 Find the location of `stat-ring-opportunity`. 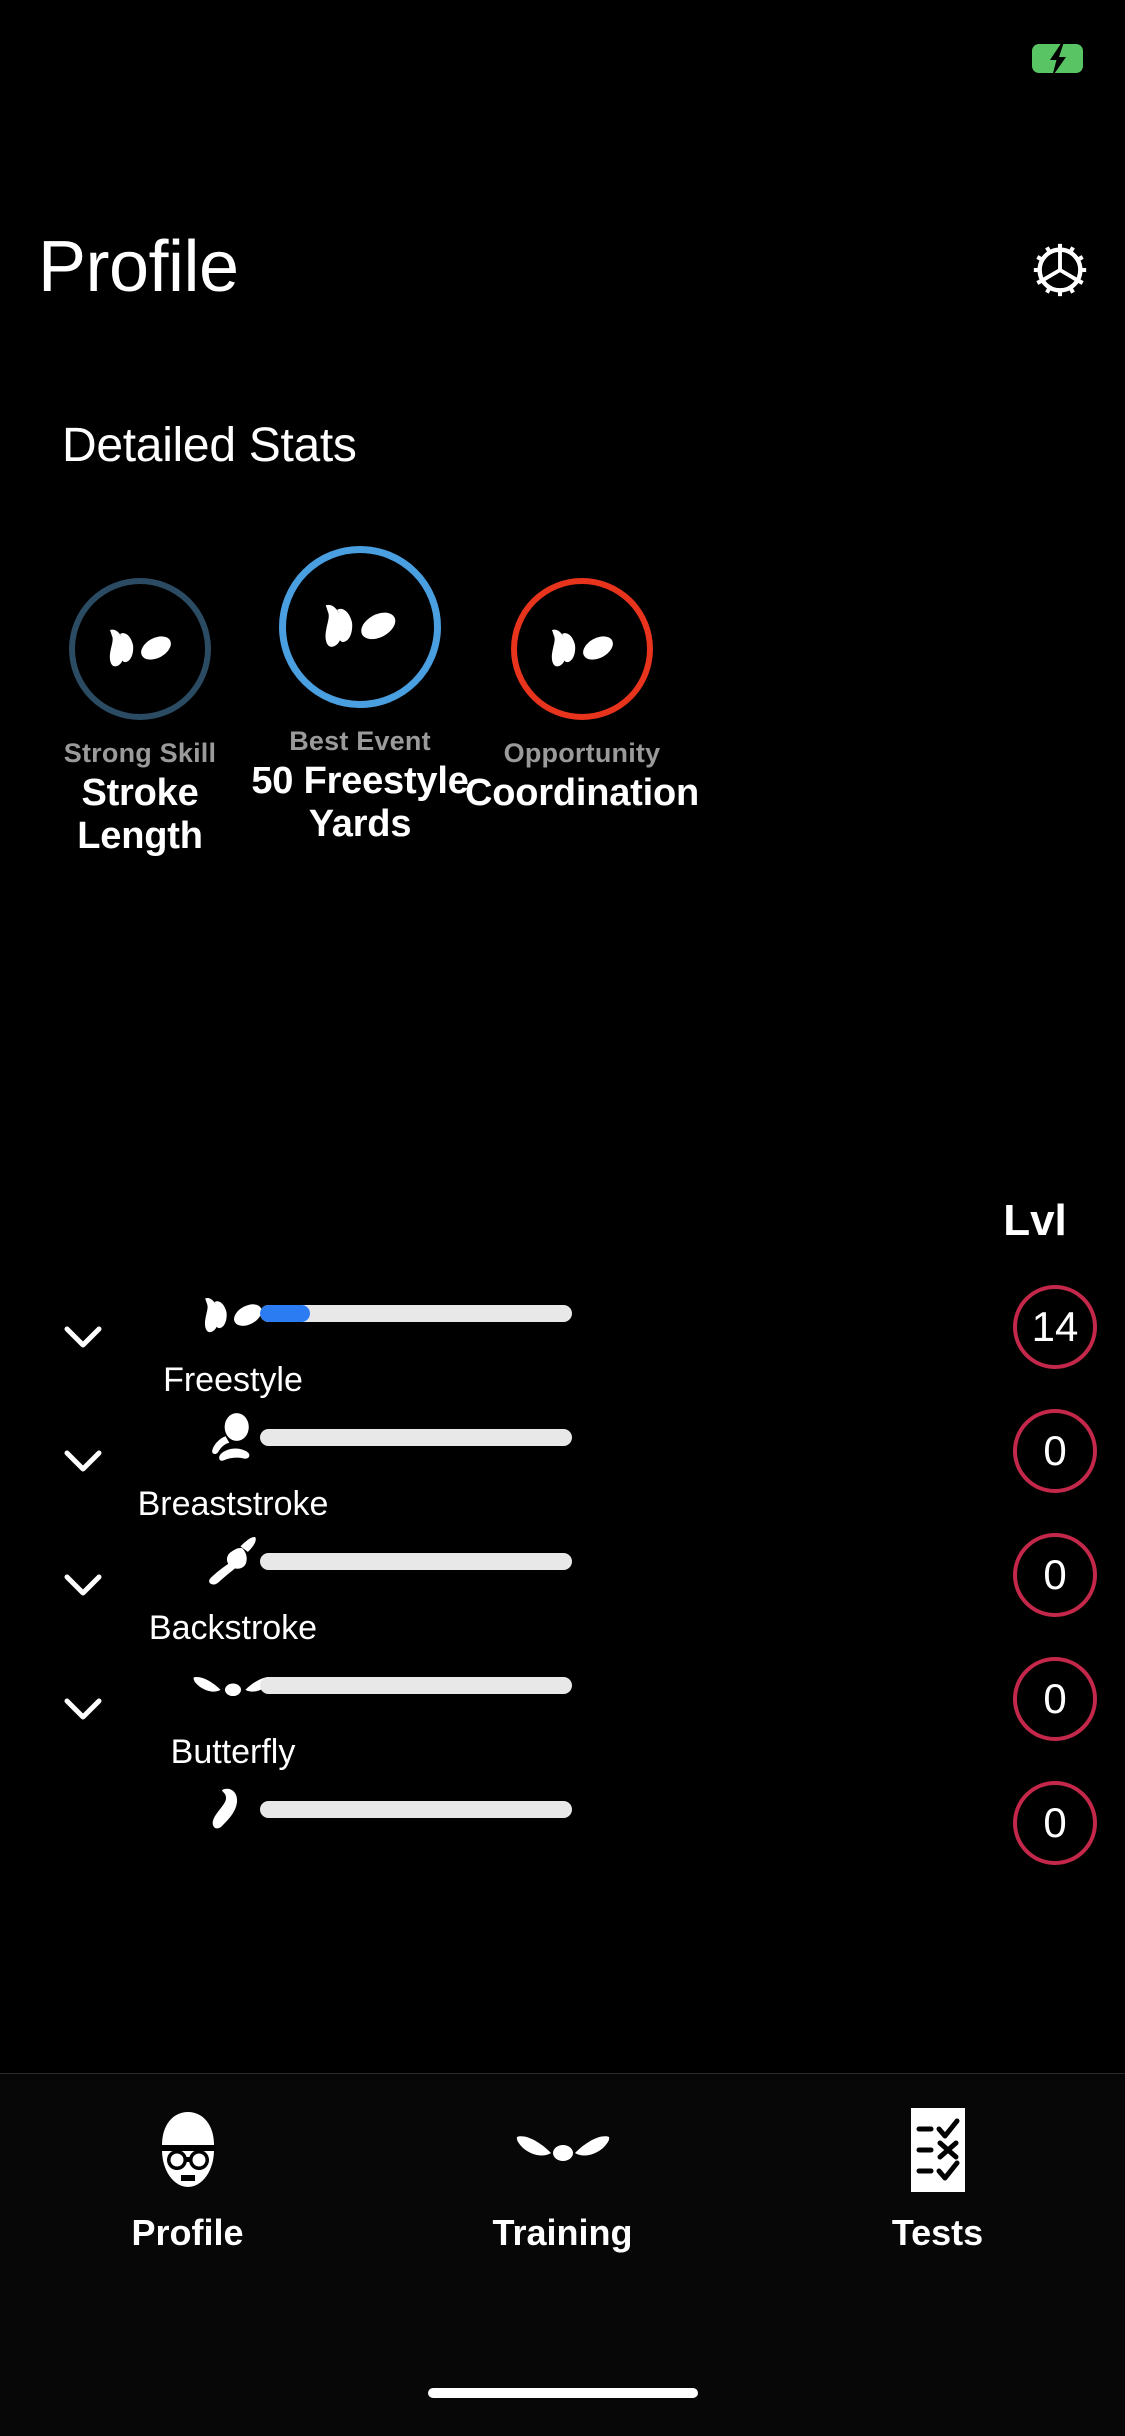

stat-ring-opportunity is located at coordinates (582, 649).